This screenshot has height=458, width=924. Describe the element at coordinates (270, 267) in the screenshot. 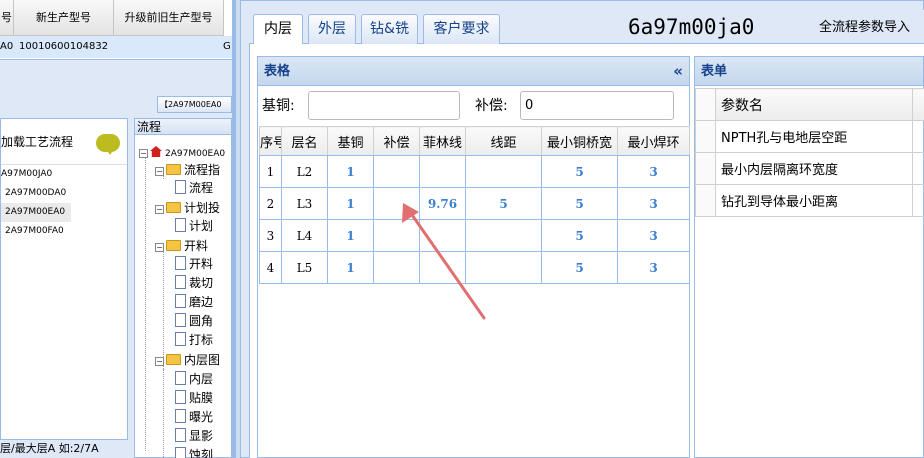

I see `cell-index: 4` at that location.